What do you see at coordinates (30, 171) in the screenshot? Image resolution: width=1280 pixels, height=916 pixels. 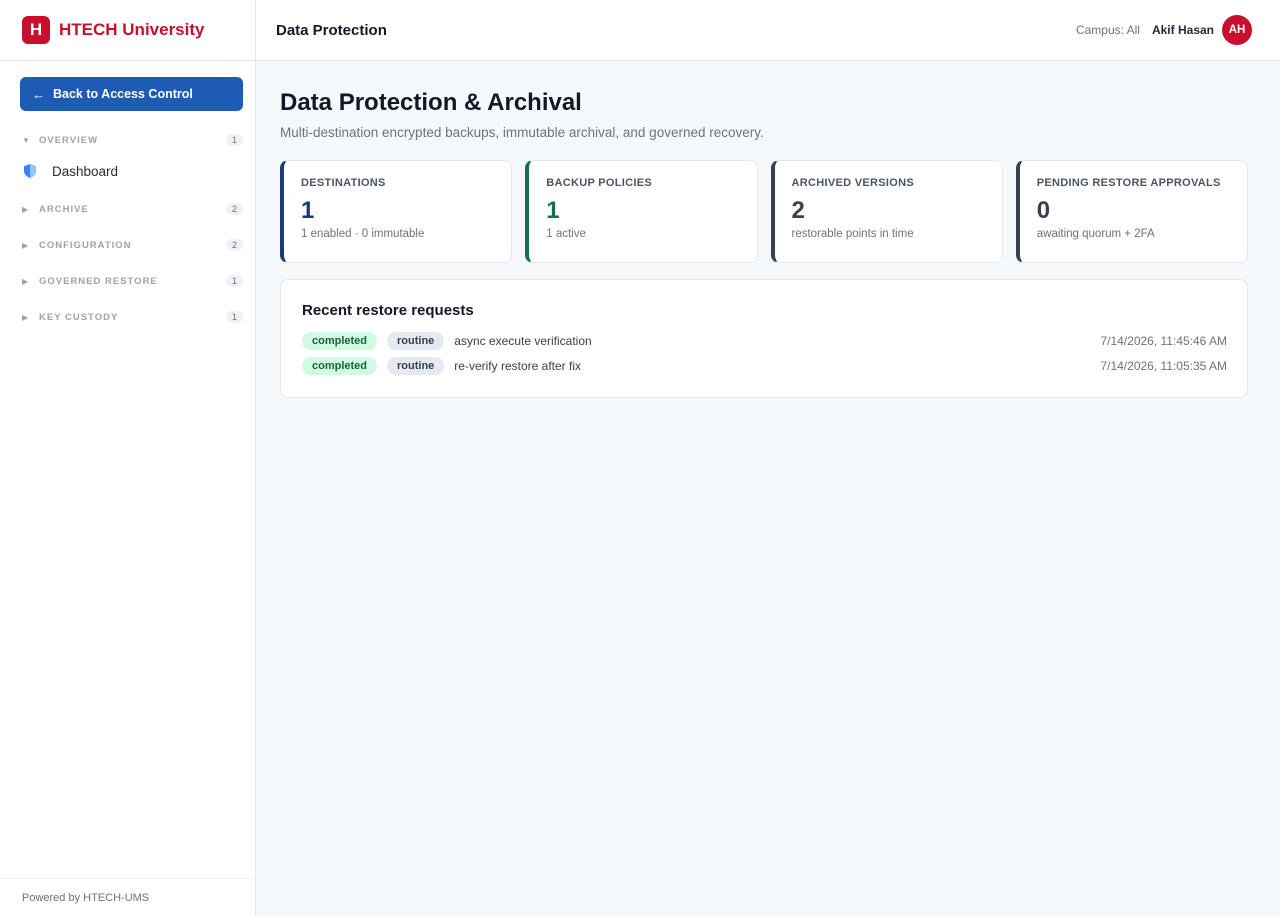 I see `shield-icon` at bounding box center [30, 171].